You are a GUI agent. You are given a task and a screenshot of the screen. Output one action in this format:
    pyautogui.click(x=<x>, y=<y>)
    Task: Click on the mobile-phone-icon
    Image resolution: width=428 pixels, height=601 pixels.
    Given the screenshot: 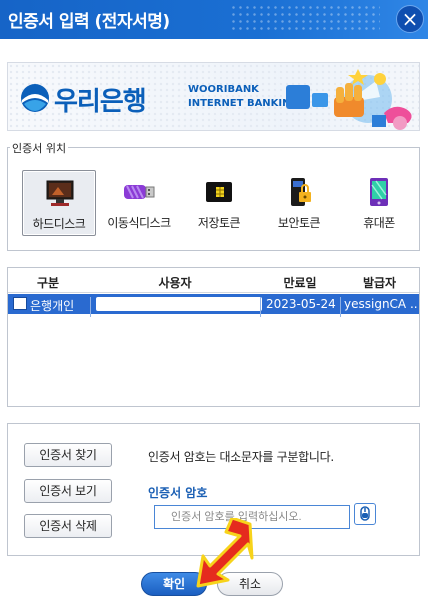 What is the action you would take?
    pyautogui.click(x=379, y=192)
    